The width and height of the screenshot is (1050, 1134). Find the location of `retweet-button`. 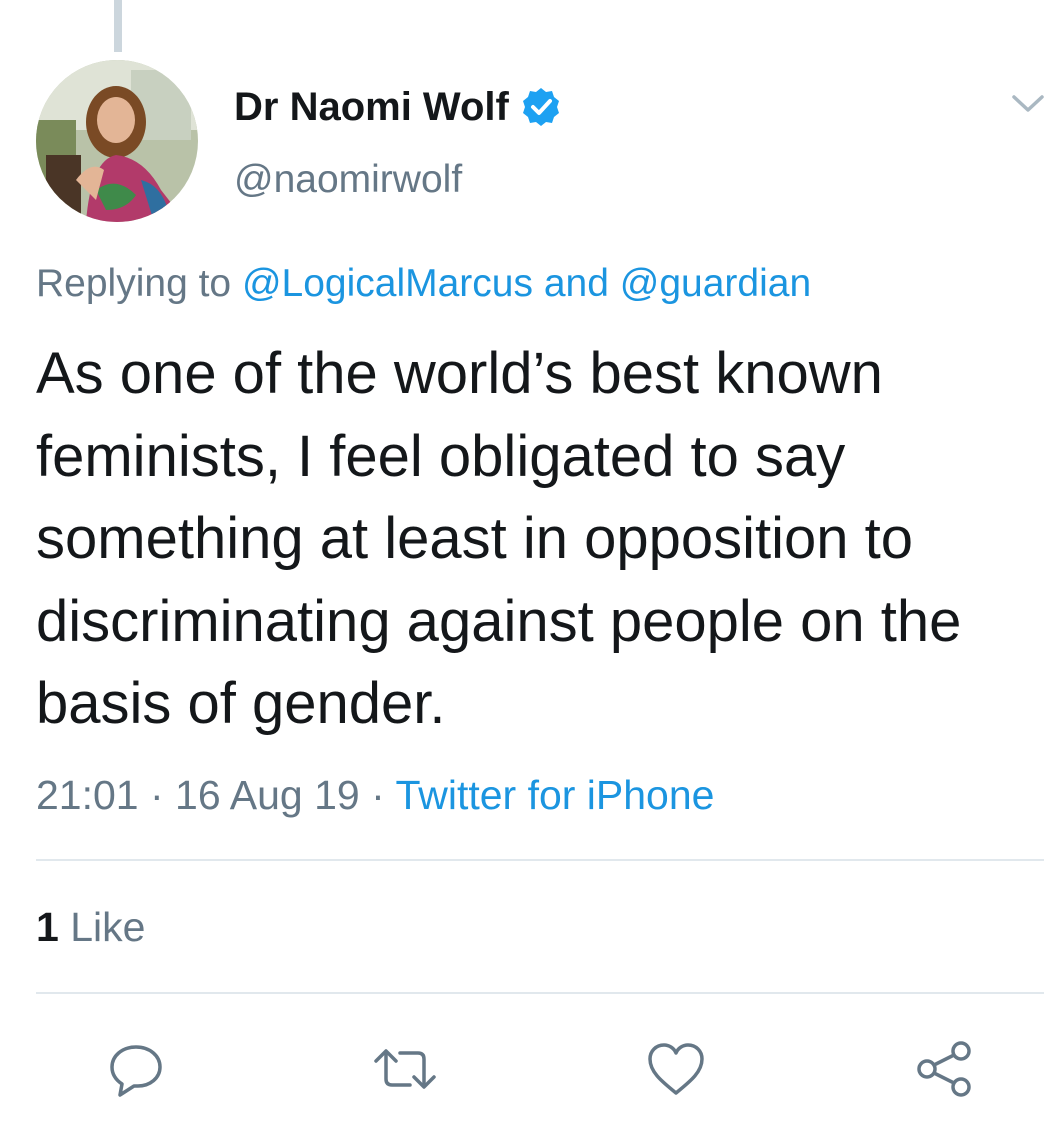

retweet-button is located at coordinates (405, 1069).